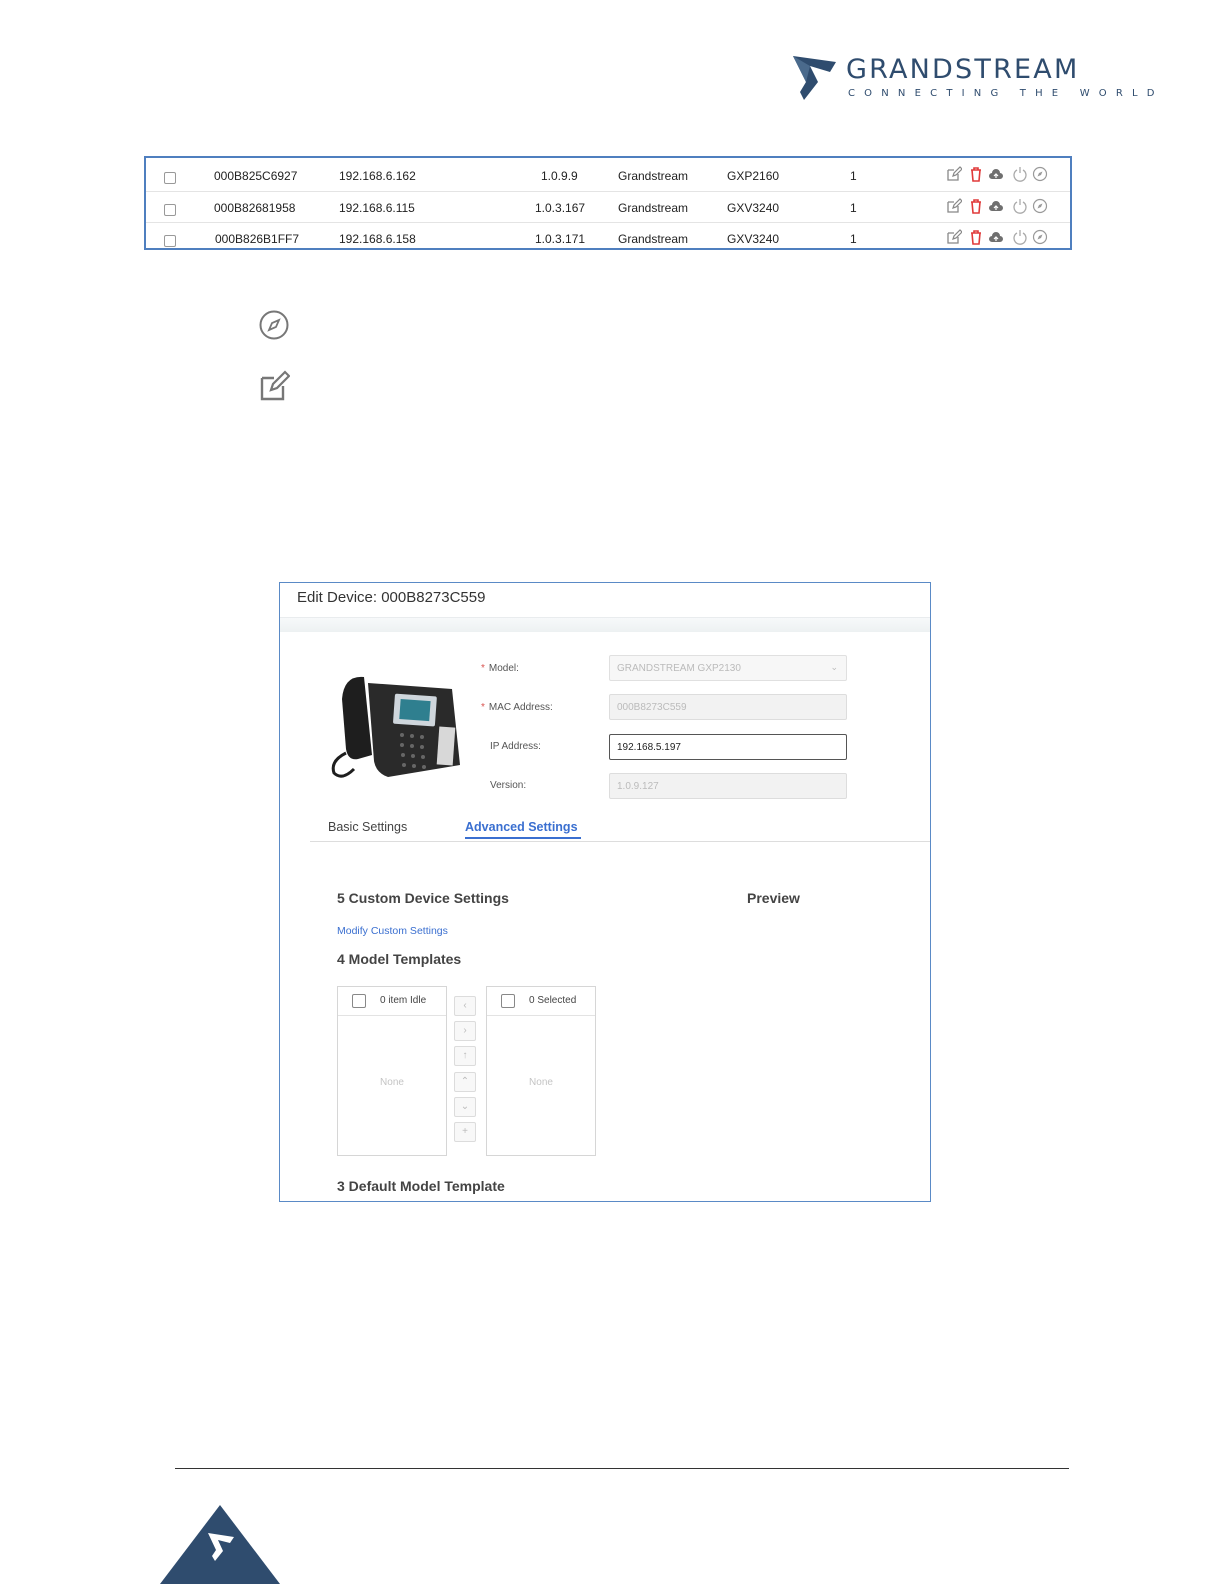  What do you see at coordinates (560, 239) in the screenshot?
I see `version-cell: 1.0.3.171` at bounding box center [560, 239].